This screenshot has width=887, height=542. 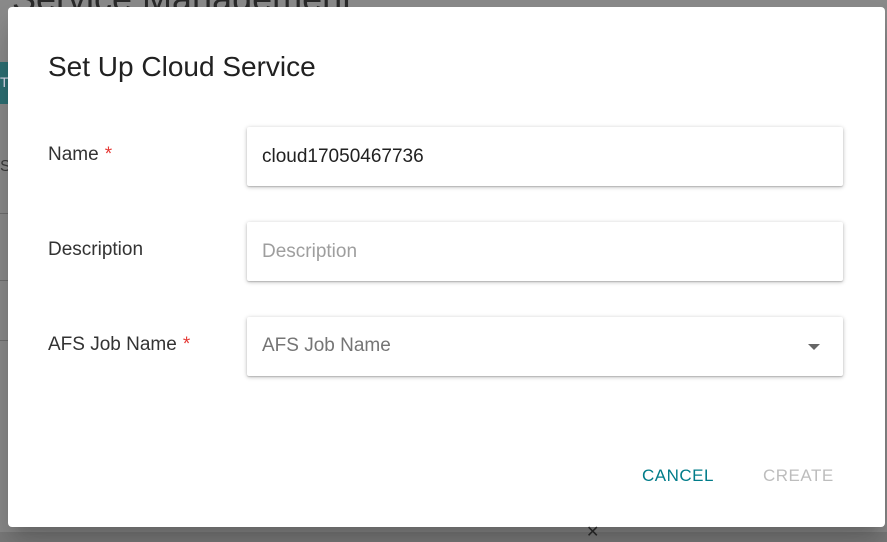 What do you see at coordinates (545, 346) in the screenshot?
I see `afs-job-name-select: AFS Job Name` at bounding box center [545, 346].